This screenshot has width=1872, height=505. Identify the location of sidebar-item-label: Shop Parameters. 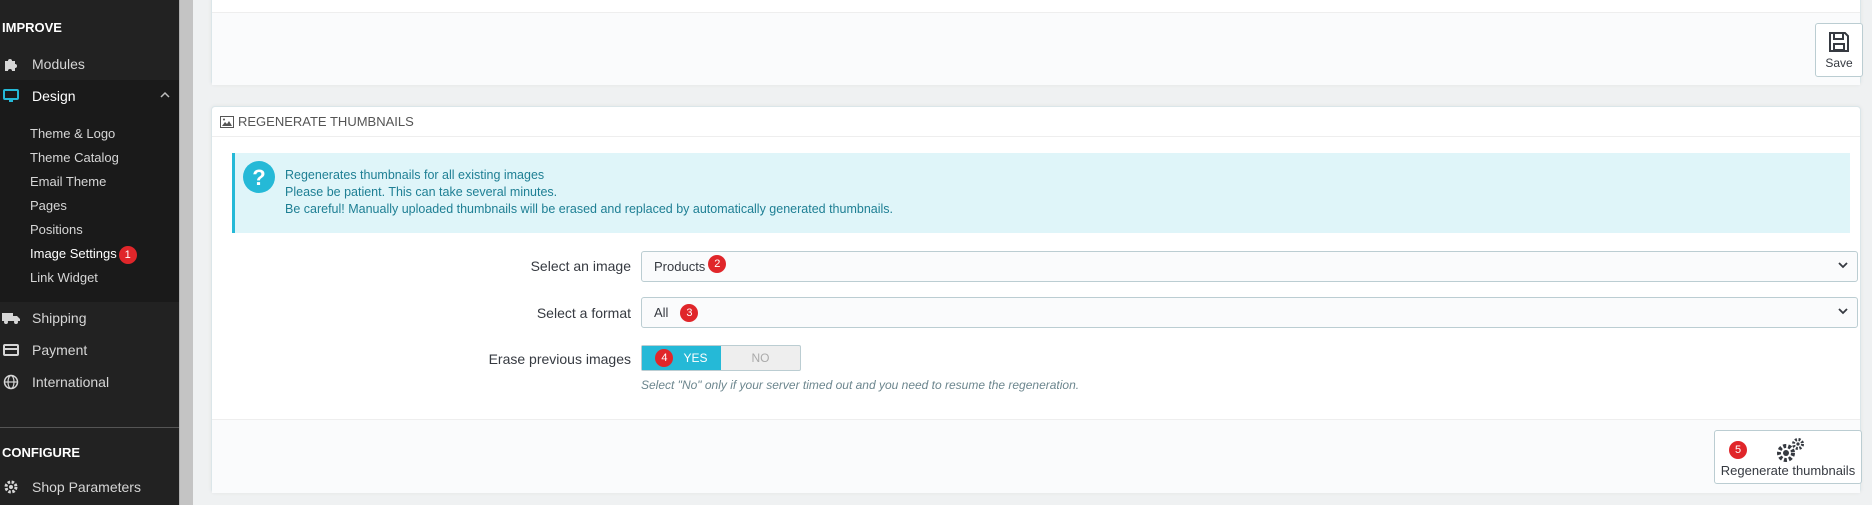
(86, 487).